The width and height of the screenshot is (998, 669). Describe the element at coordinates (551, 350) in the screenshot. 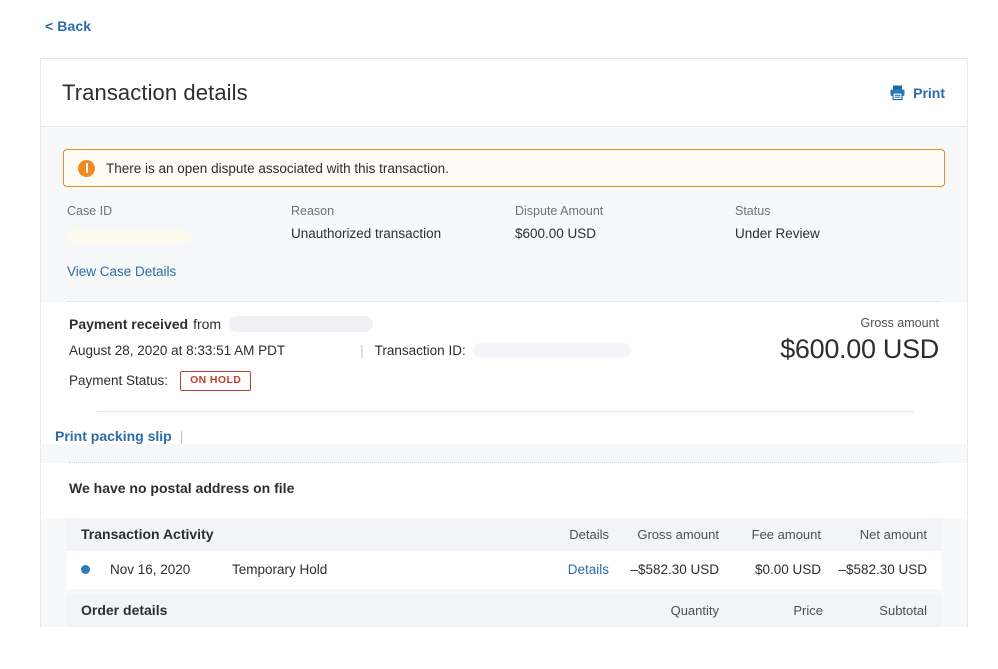

I see `transaction-id-redaction` at that location.